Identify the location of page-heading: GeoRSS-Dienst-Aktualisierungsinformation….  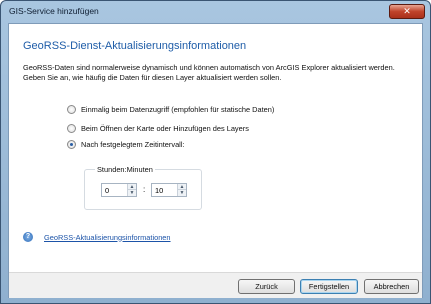
(135, 46).